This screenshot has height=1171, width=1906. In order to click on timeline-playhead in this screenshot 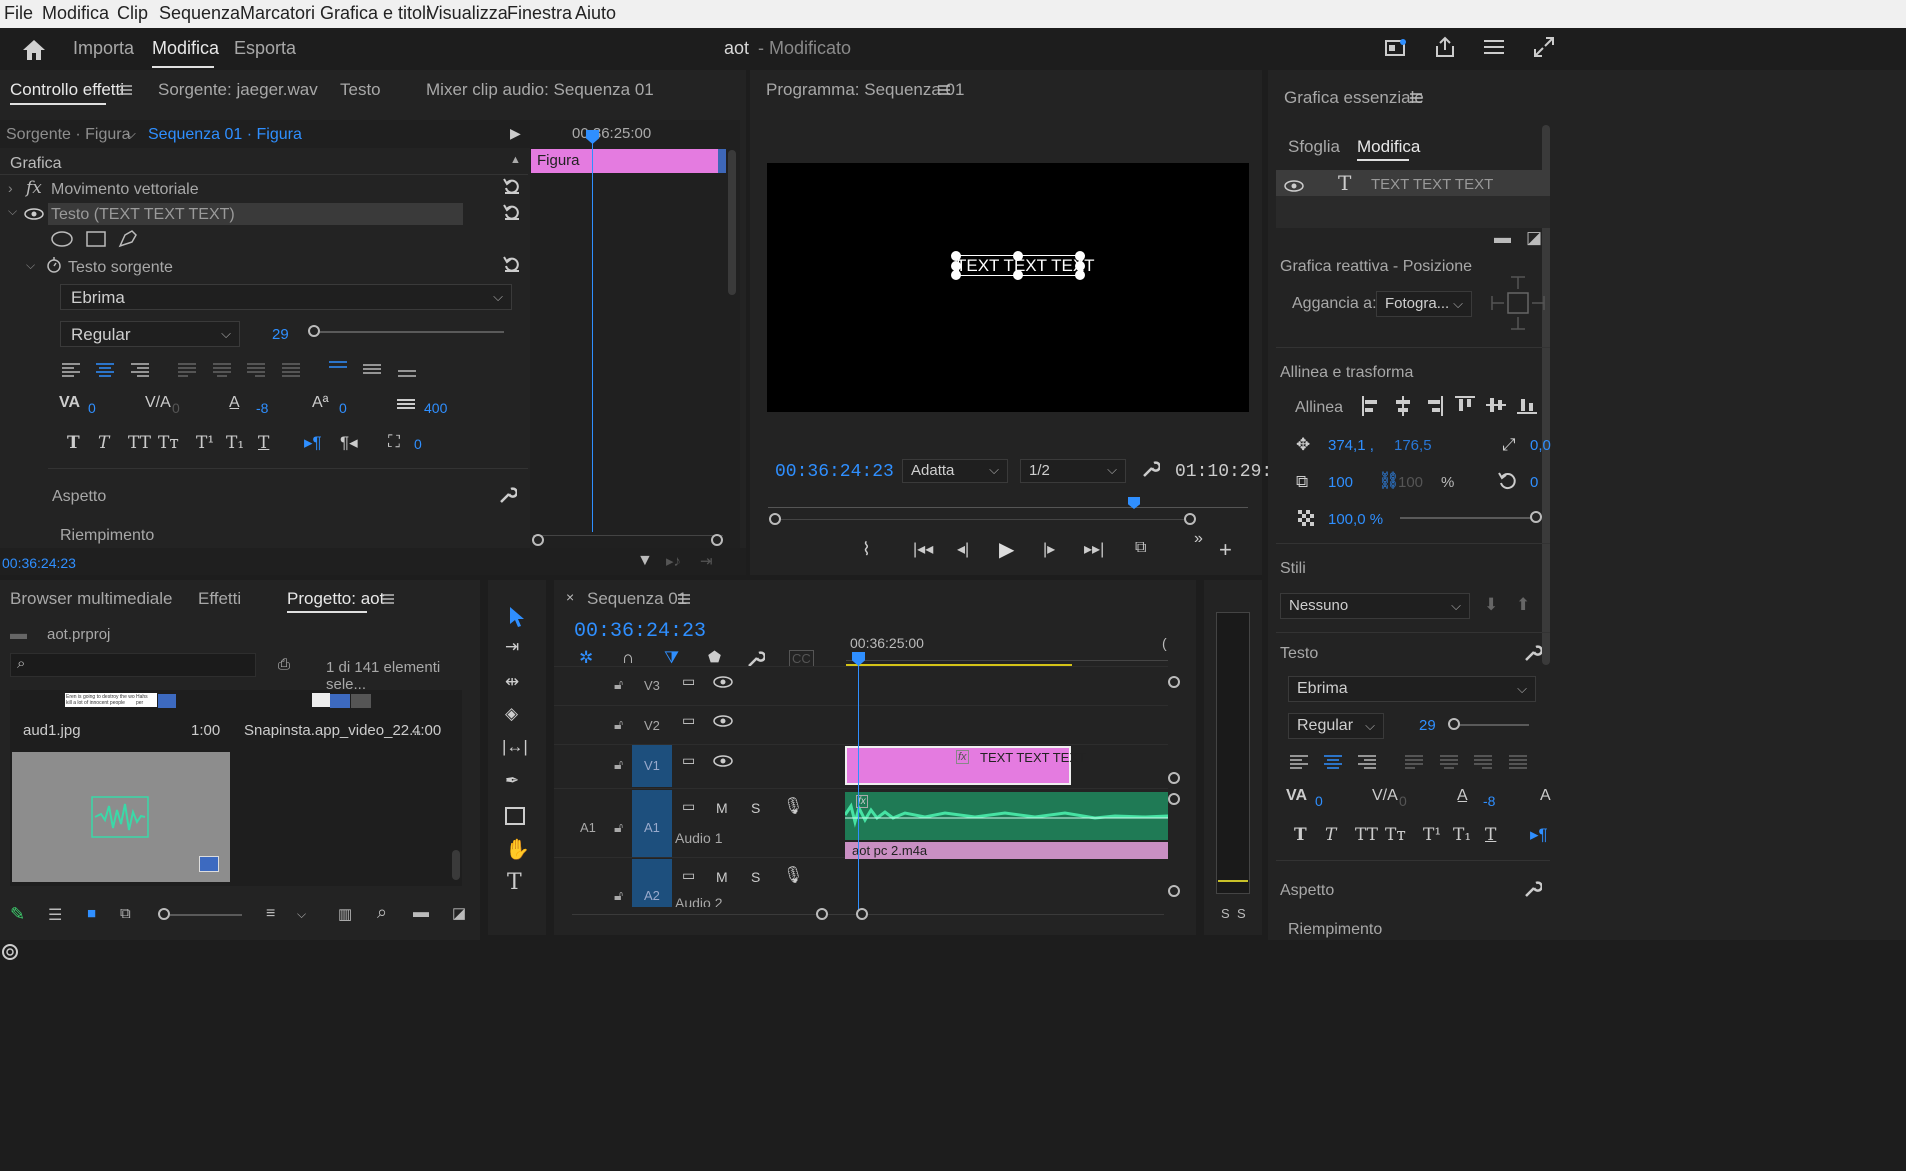, I will do `click(858, 786)`.